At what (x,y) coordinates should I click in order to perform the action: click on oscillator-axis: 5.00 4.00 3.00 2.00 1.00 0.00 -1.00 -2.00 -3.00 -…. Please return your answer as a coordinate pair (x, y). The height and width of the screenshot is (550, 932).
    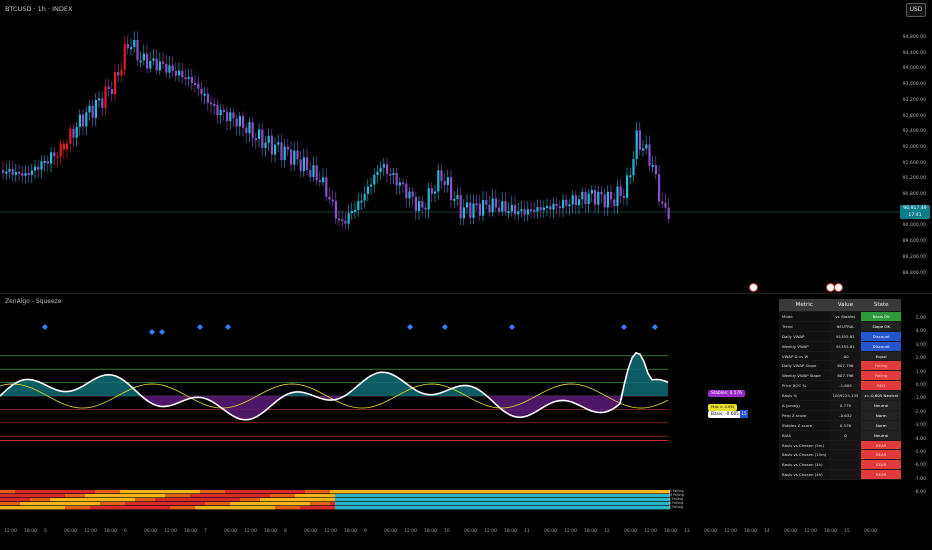
    Looking at the image, I should click on (915, 409).